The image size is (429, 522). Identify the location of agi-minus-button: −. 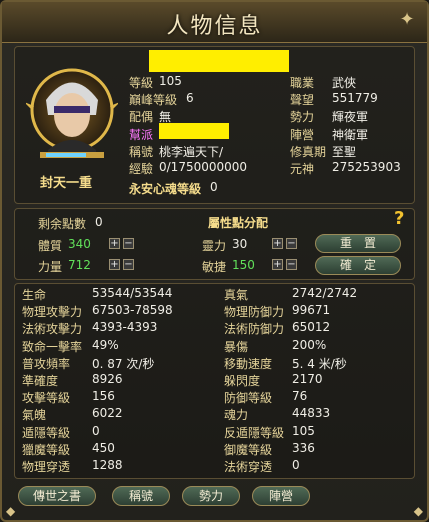
(291, 264).